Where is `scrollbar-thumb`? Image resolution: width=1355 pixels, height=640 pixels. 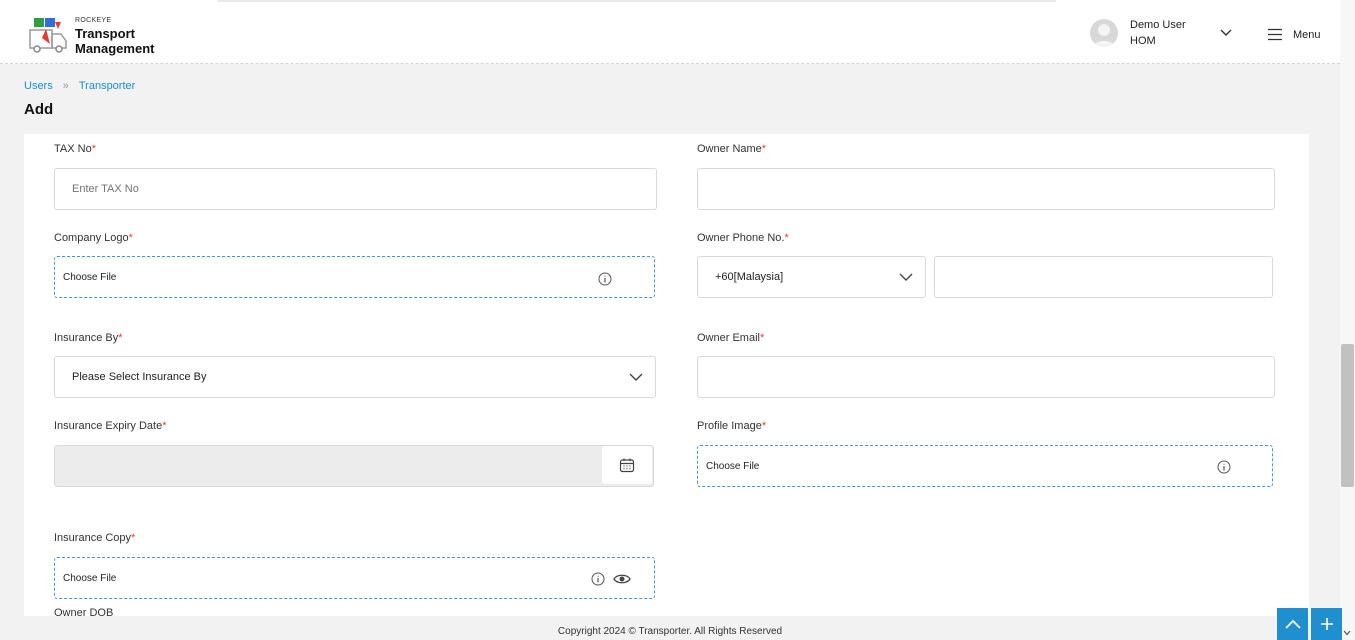 scrollbar-thumb is located at coordinates (1347, 415).